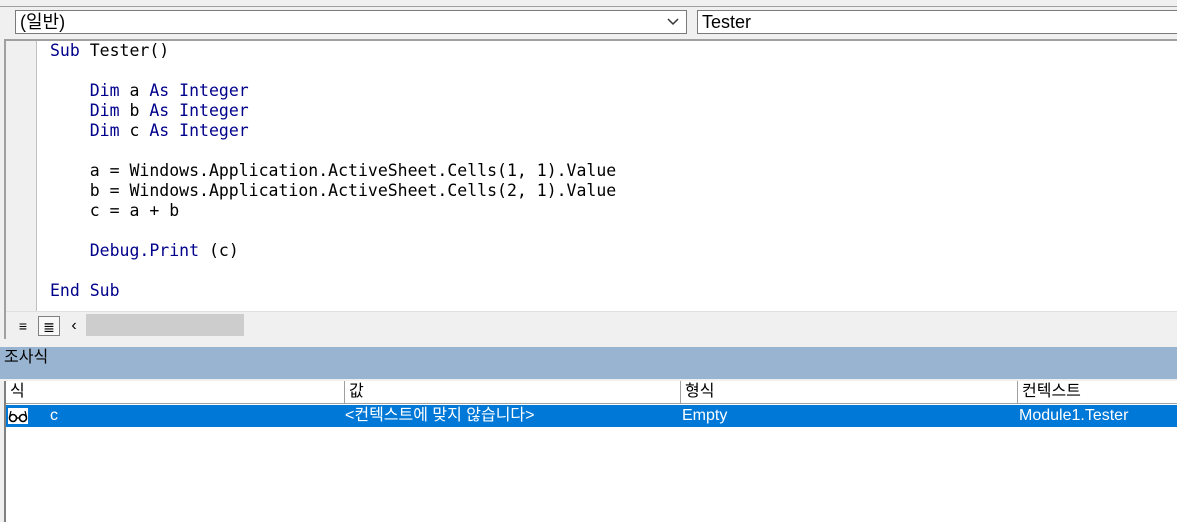  What do you see at coordinates (18, 416) in the screenshot?
I see `glasses-icon` at bounding box center [18, 416].